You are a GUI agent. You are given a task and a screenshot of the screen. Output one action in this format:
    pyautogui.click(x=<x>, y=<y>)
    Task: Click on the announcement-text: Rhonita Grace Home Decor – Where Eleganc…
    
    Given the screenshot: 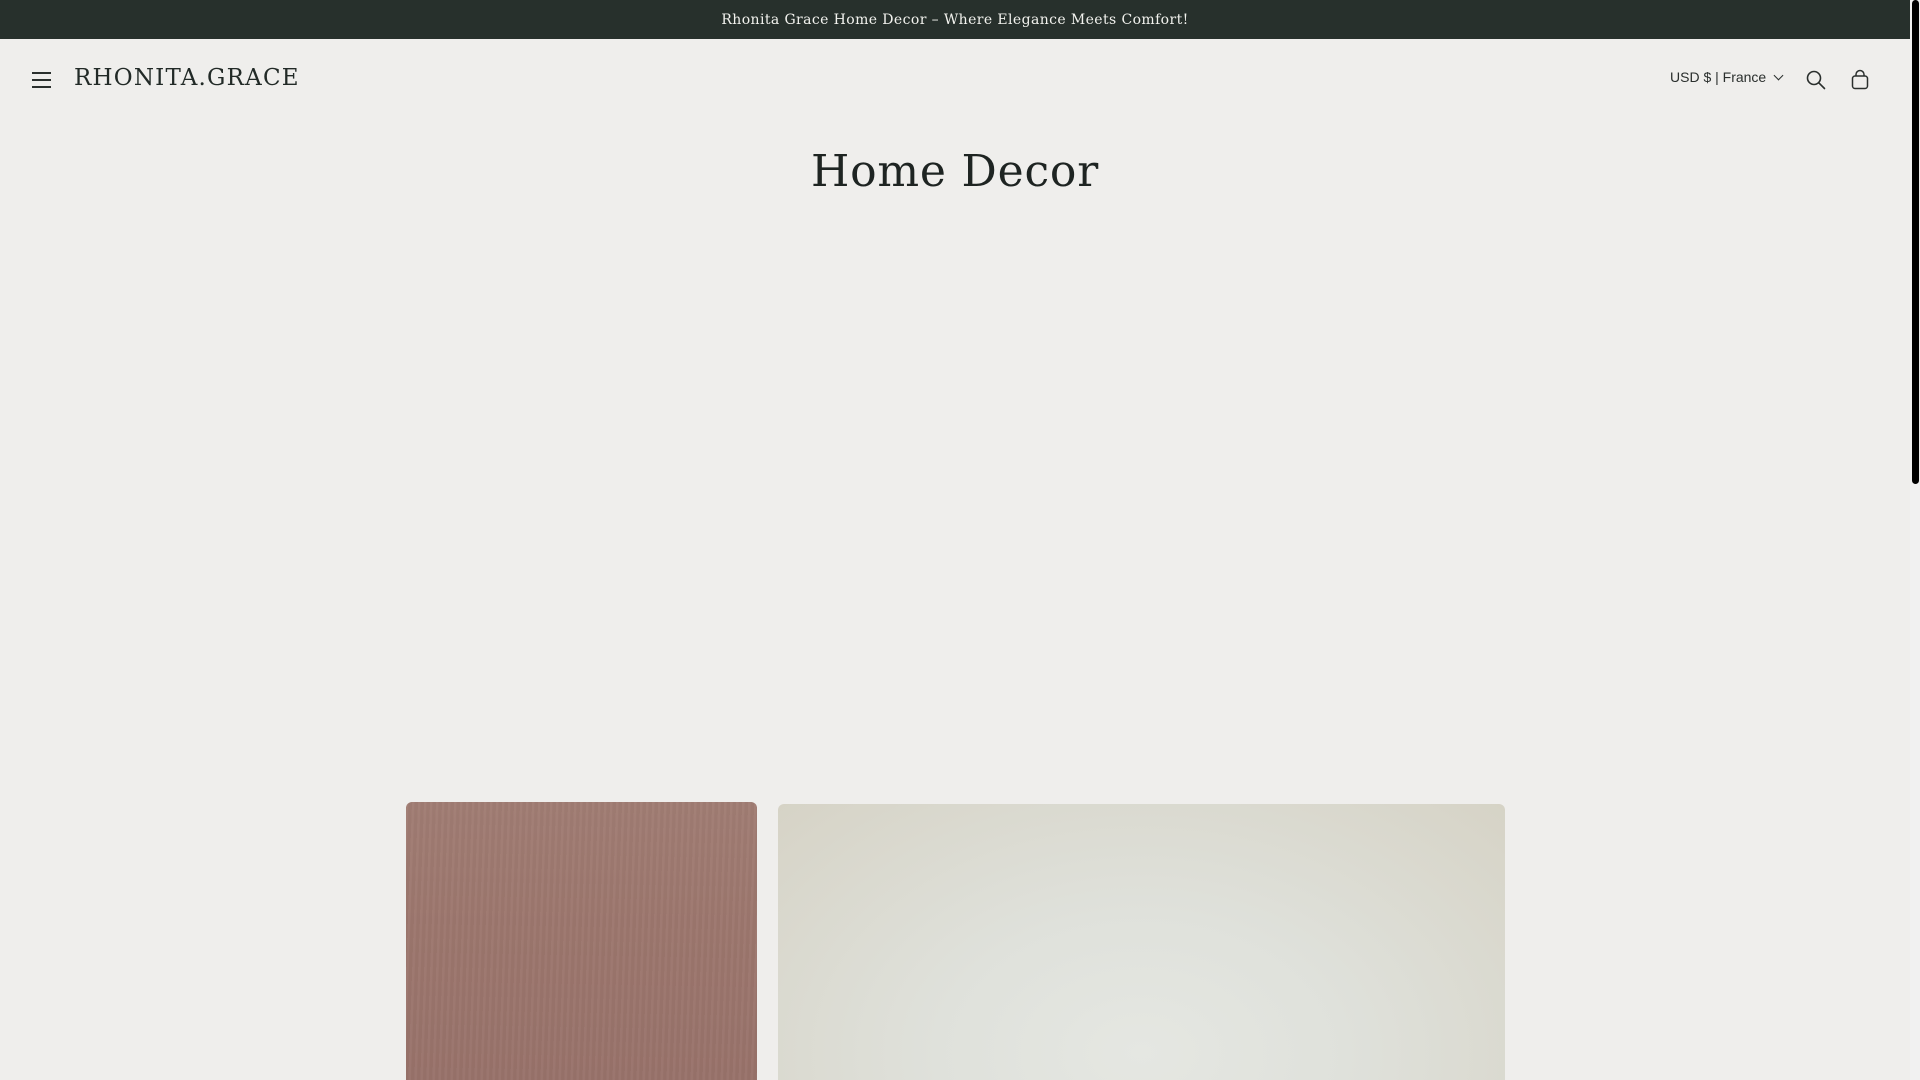 What is the action you would take?
    pyautogui.click(x=955, y=19)
    